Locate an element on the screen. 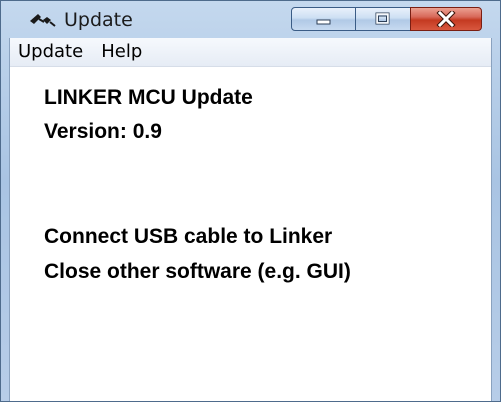 The height and width of the screenshot is (402, 501). maximize-button is located at coordinates (383, 19).